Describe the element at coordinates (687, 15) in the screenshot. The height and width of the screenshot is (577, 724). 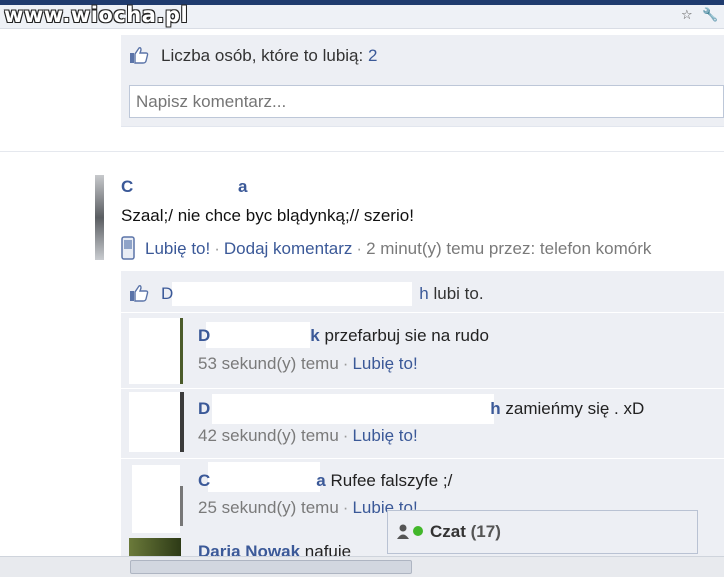
I see `star-icon: ☆` at that location.